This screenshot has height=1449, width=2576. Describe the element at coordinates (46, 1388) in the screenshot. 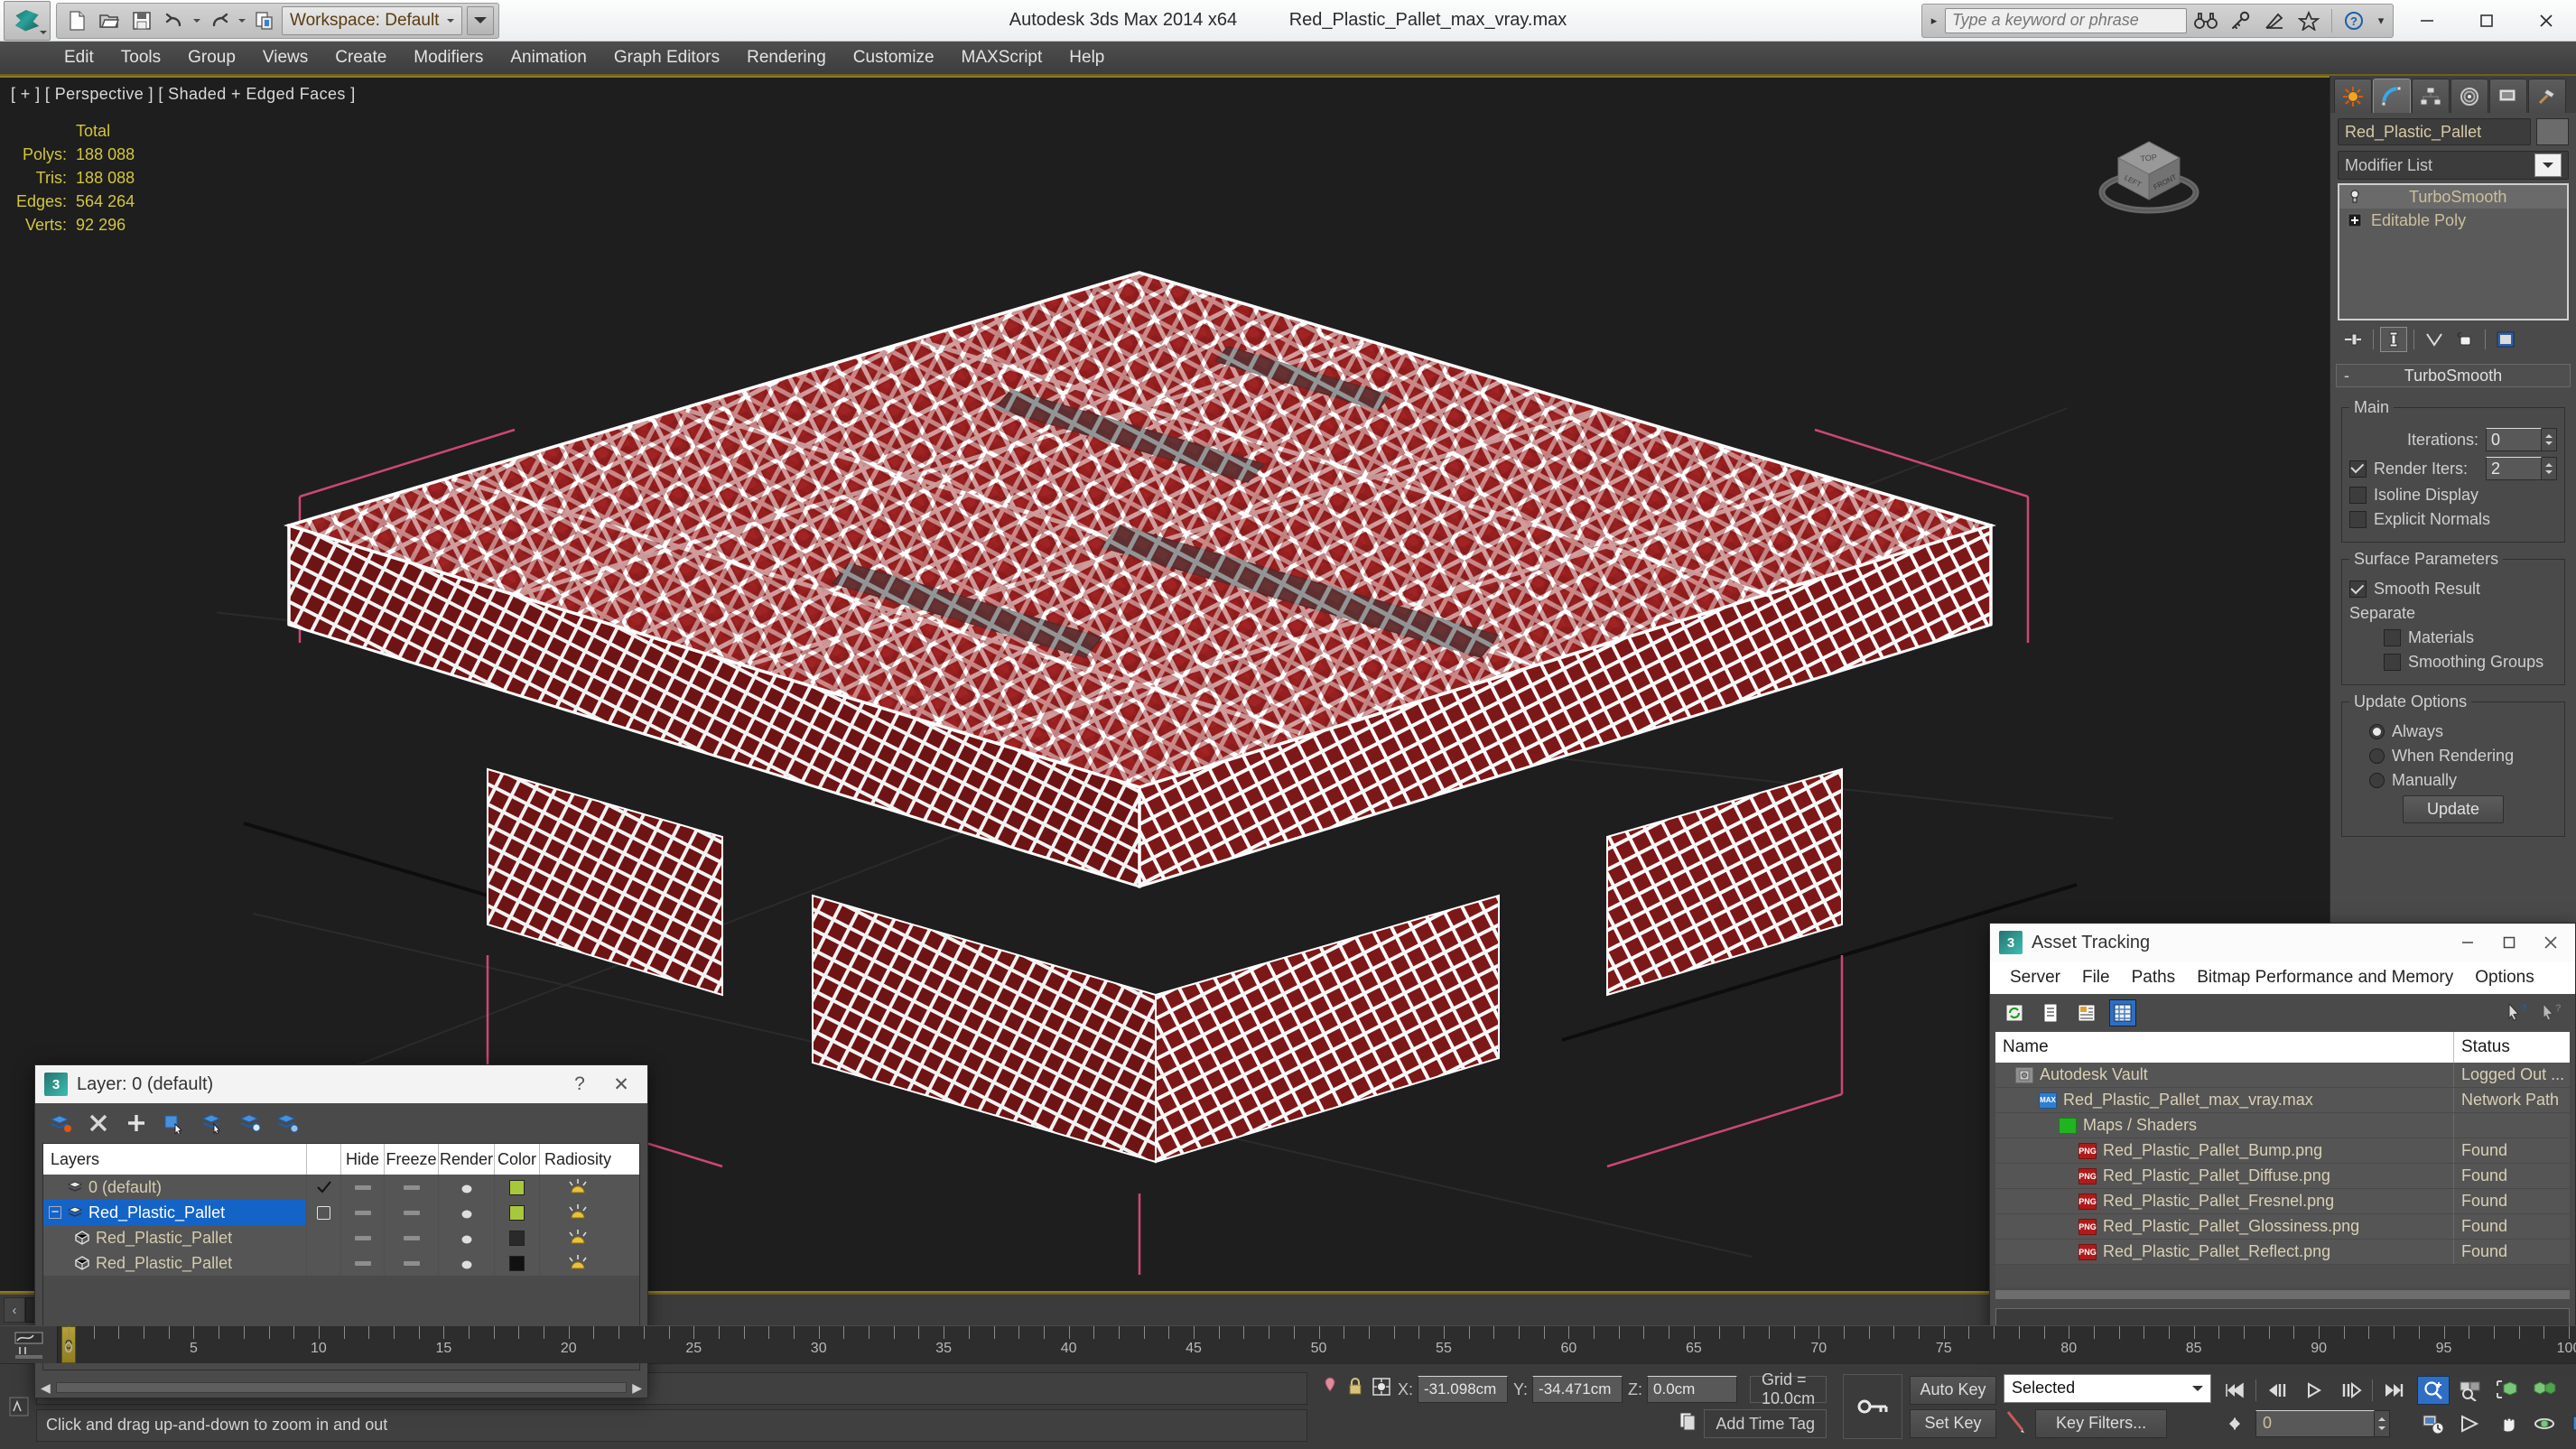

I see `scroll-left-icon: ◀` at that location.